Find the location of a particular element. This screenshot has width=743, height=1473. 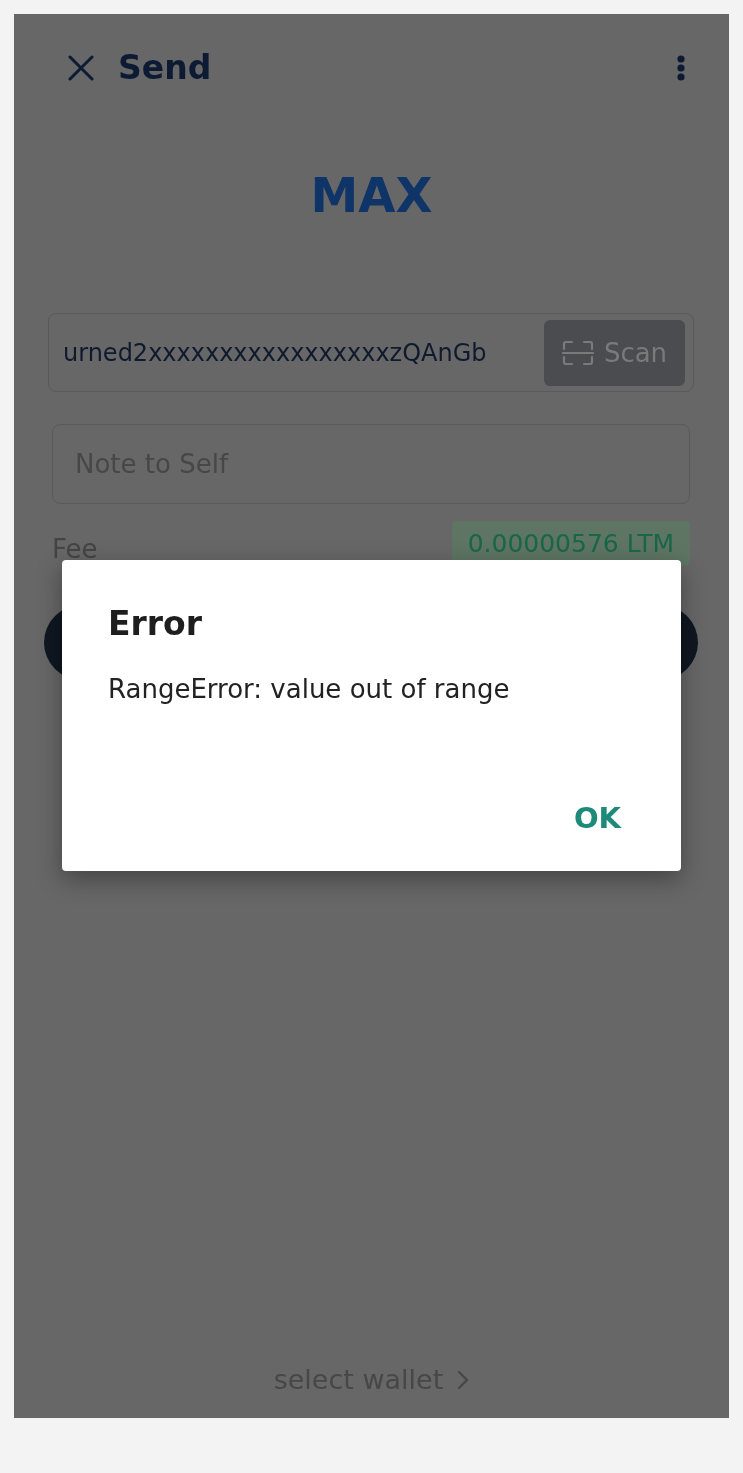

ok-button: OK is located at coordinates (597, 818).